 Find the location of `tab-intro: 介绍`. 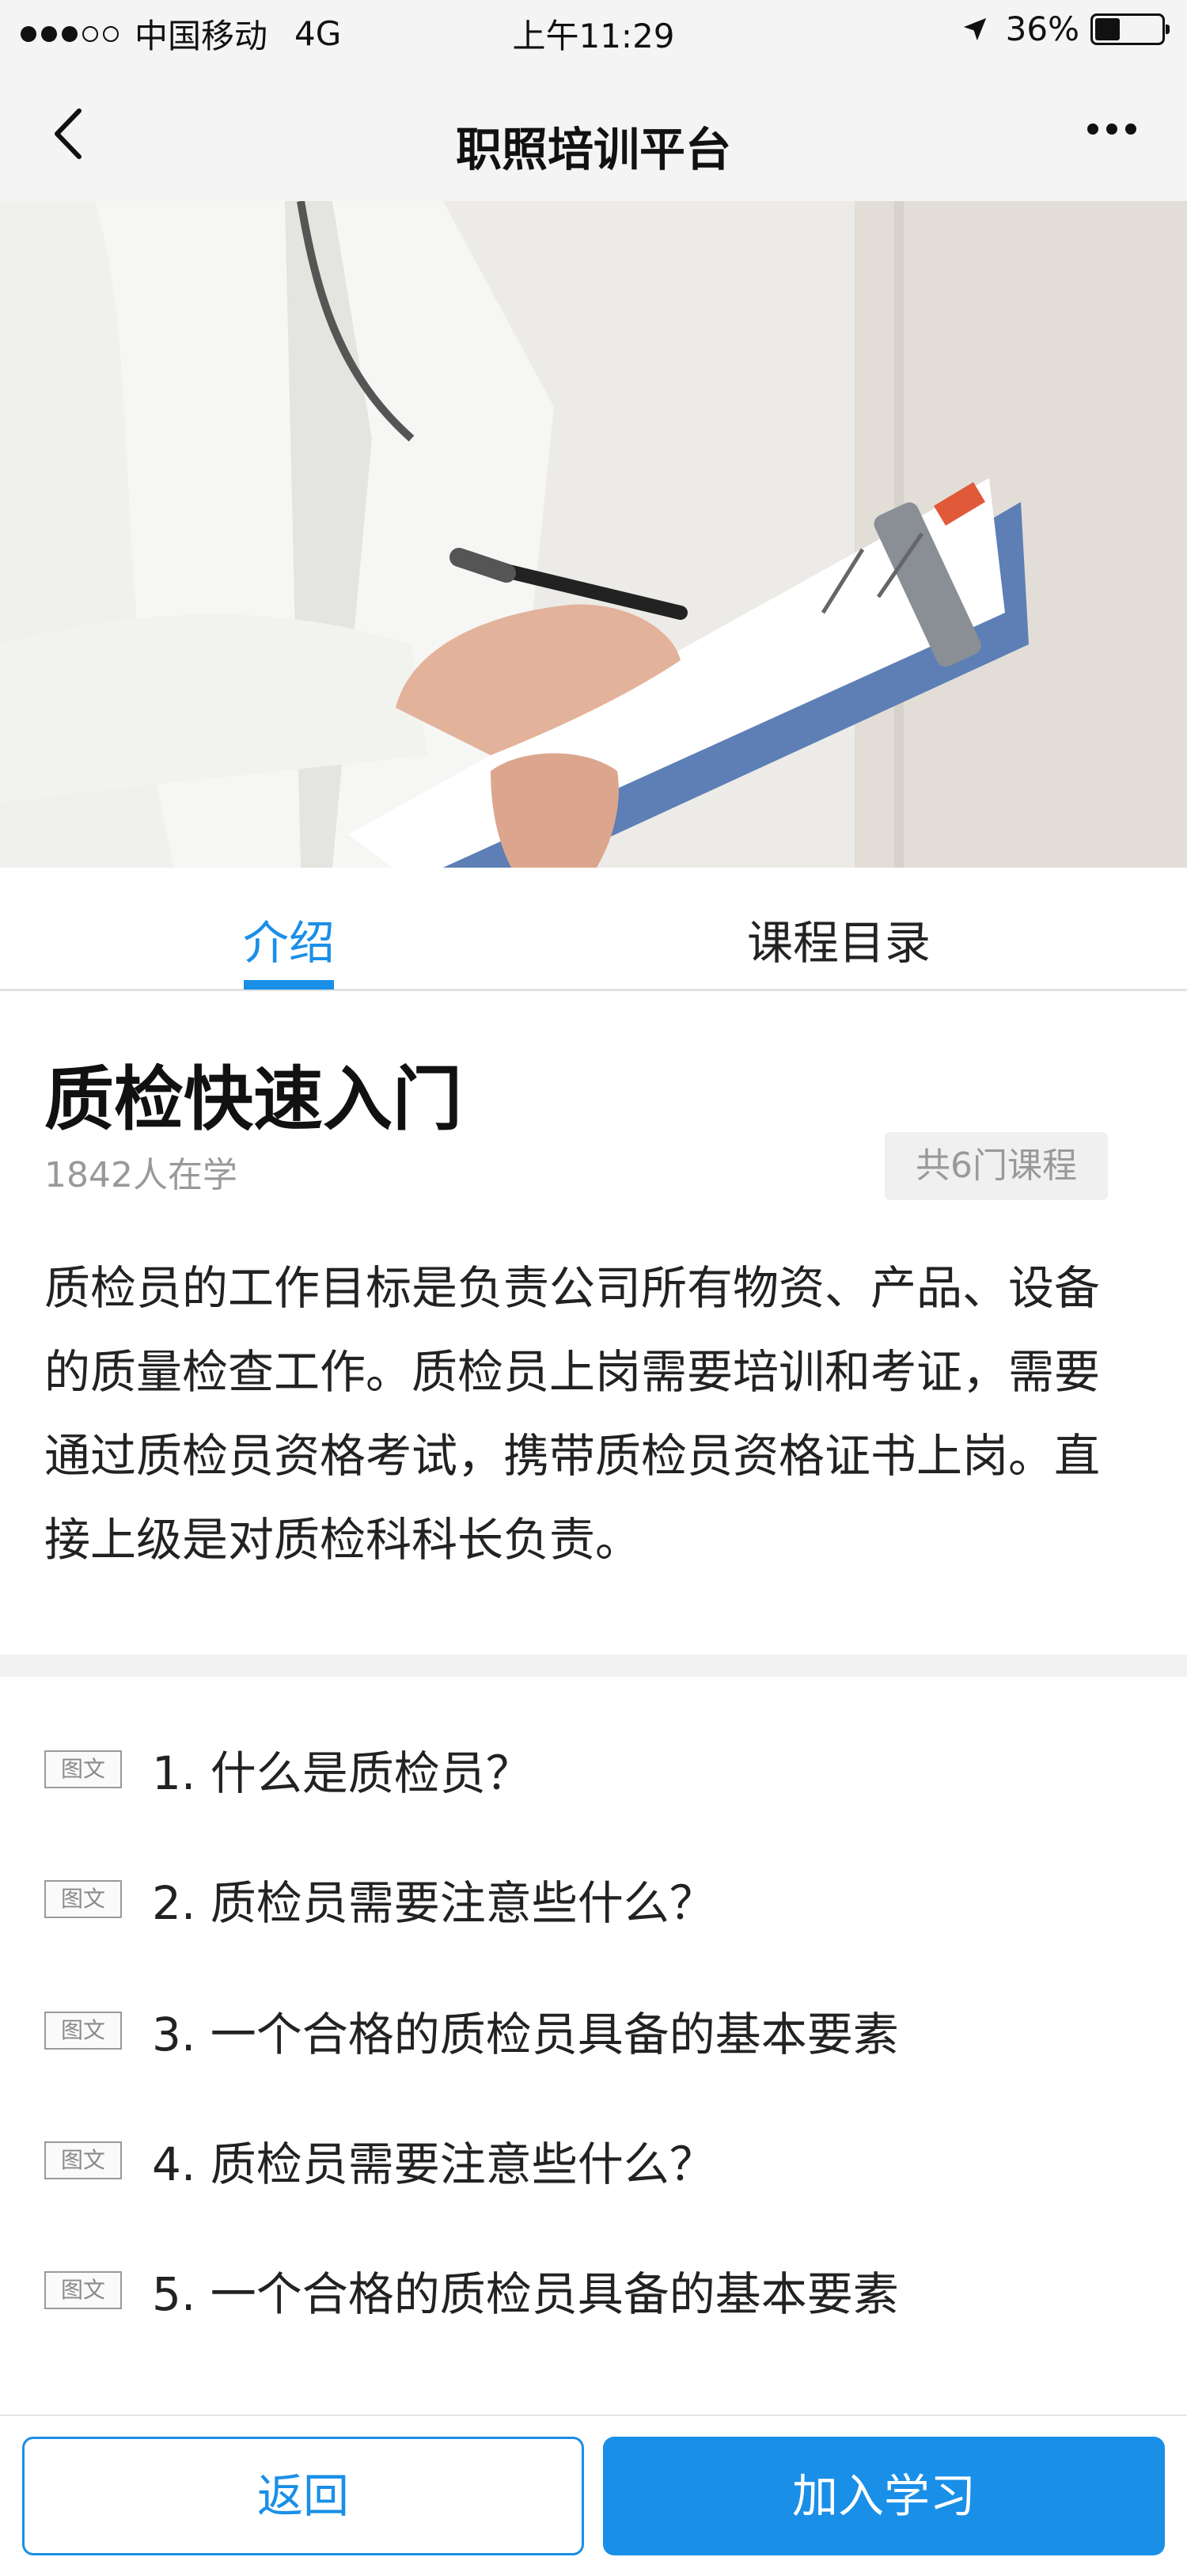

tab-intro: 介绍 is located at coordinates (289, 939).